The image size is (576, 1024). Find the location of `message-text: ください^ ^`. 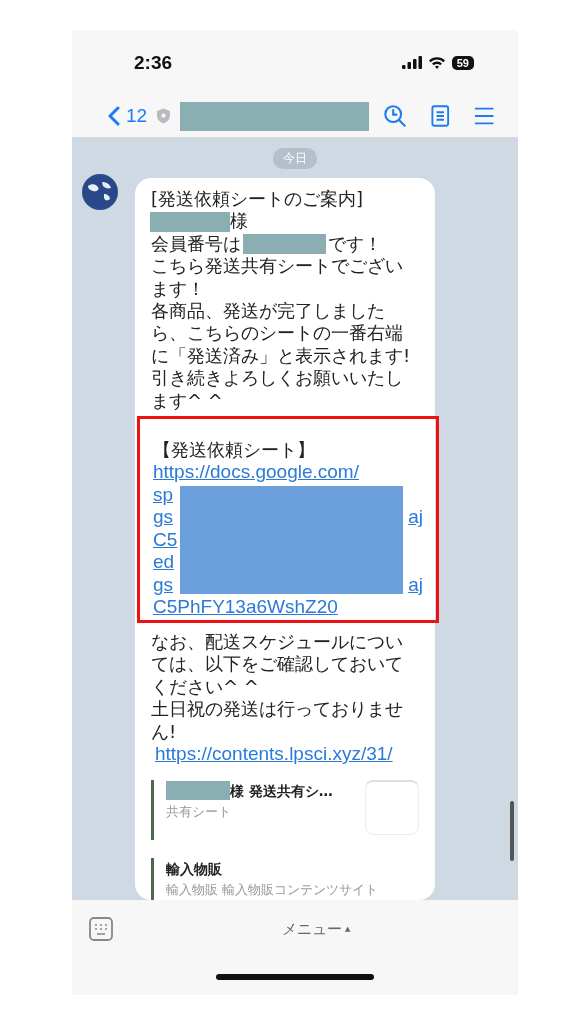

message-text: ください^ ^ is located at coordinates (205, 687).